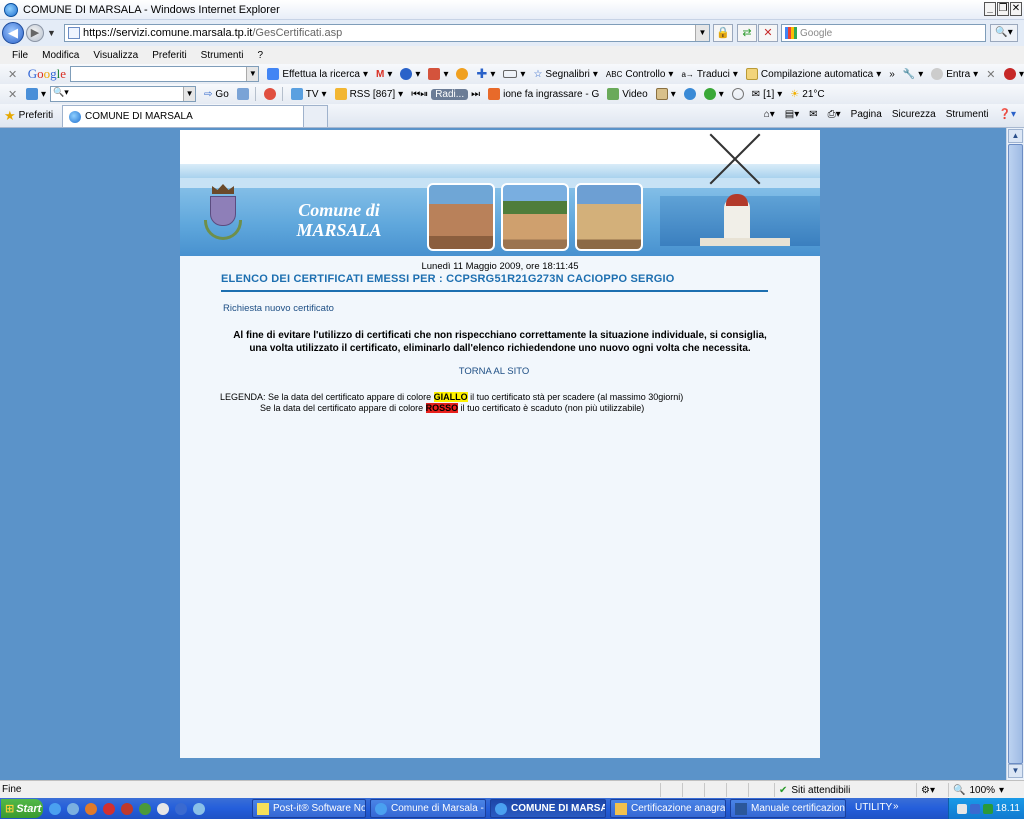  Describe the element at coordinates (866, 114) in the screenshot. I see `page-menu: Pagina` at that location.